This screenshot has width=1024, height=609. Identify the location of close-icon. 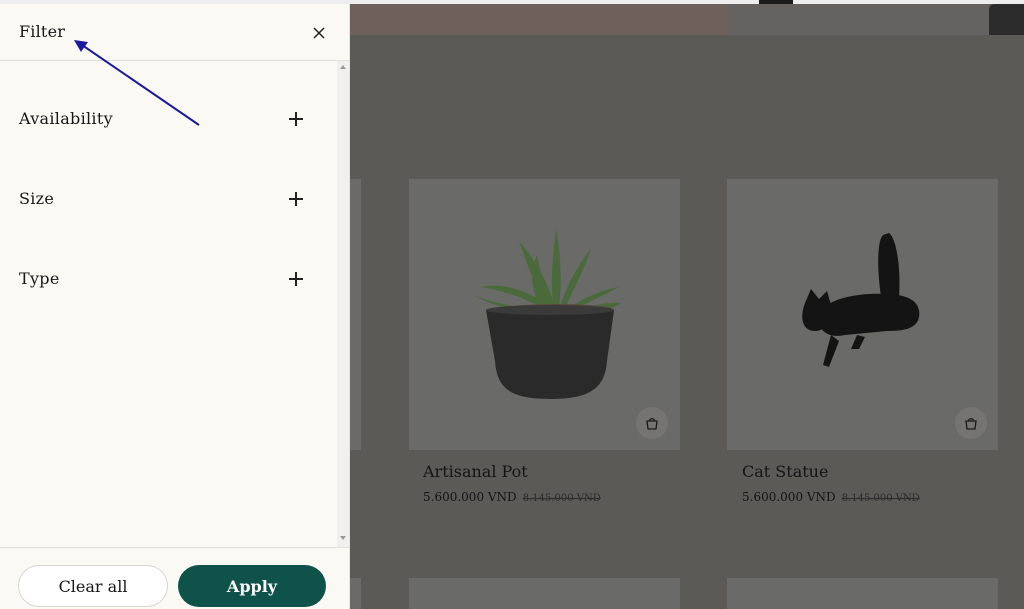
(319, 33).